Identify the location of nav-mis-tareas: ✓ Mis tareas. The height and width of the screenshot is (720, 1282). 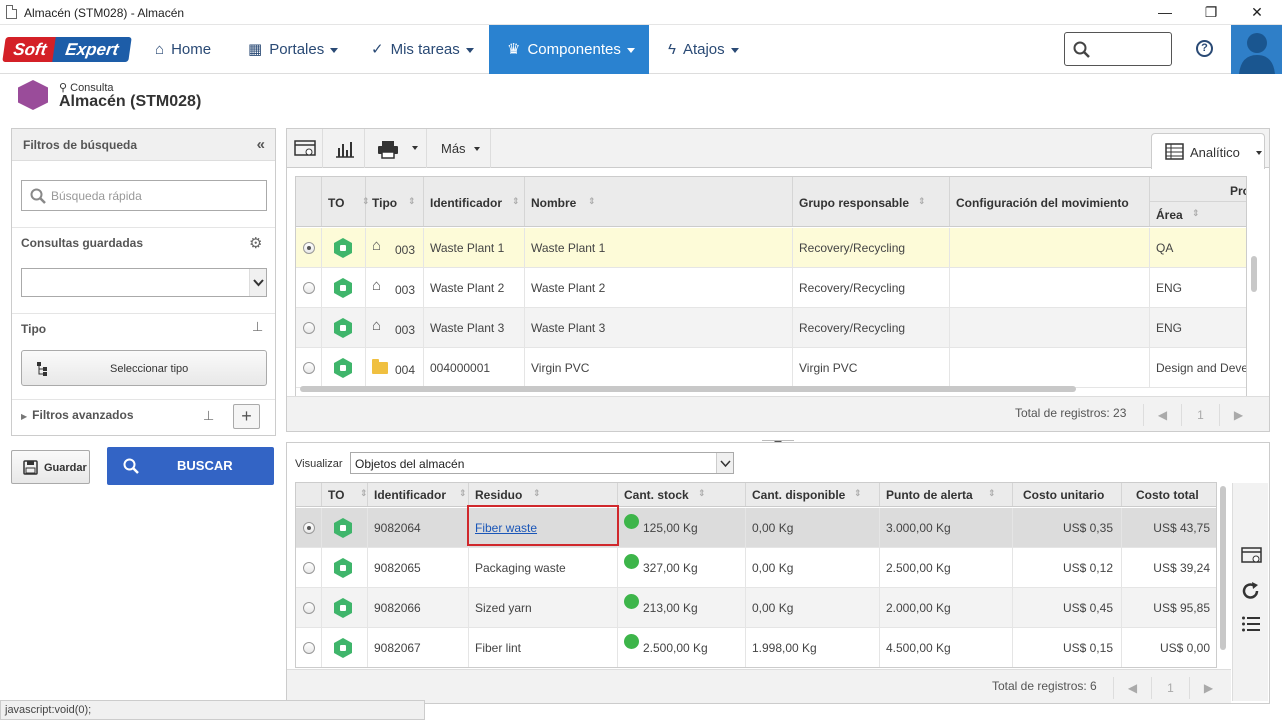
(426, 49).